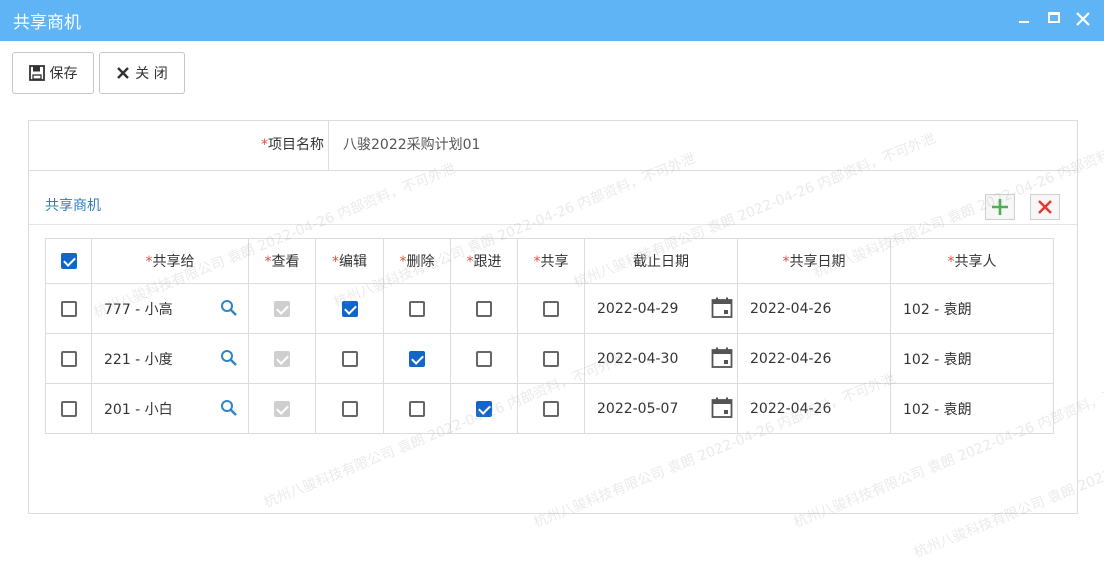 Image resolution: width=1104 pixels, height=562 pixels. What do you see at coordinates (814, 261) in the screenshot?
I see `col-share-date: *共享日期` at bounding box center [814, 261].